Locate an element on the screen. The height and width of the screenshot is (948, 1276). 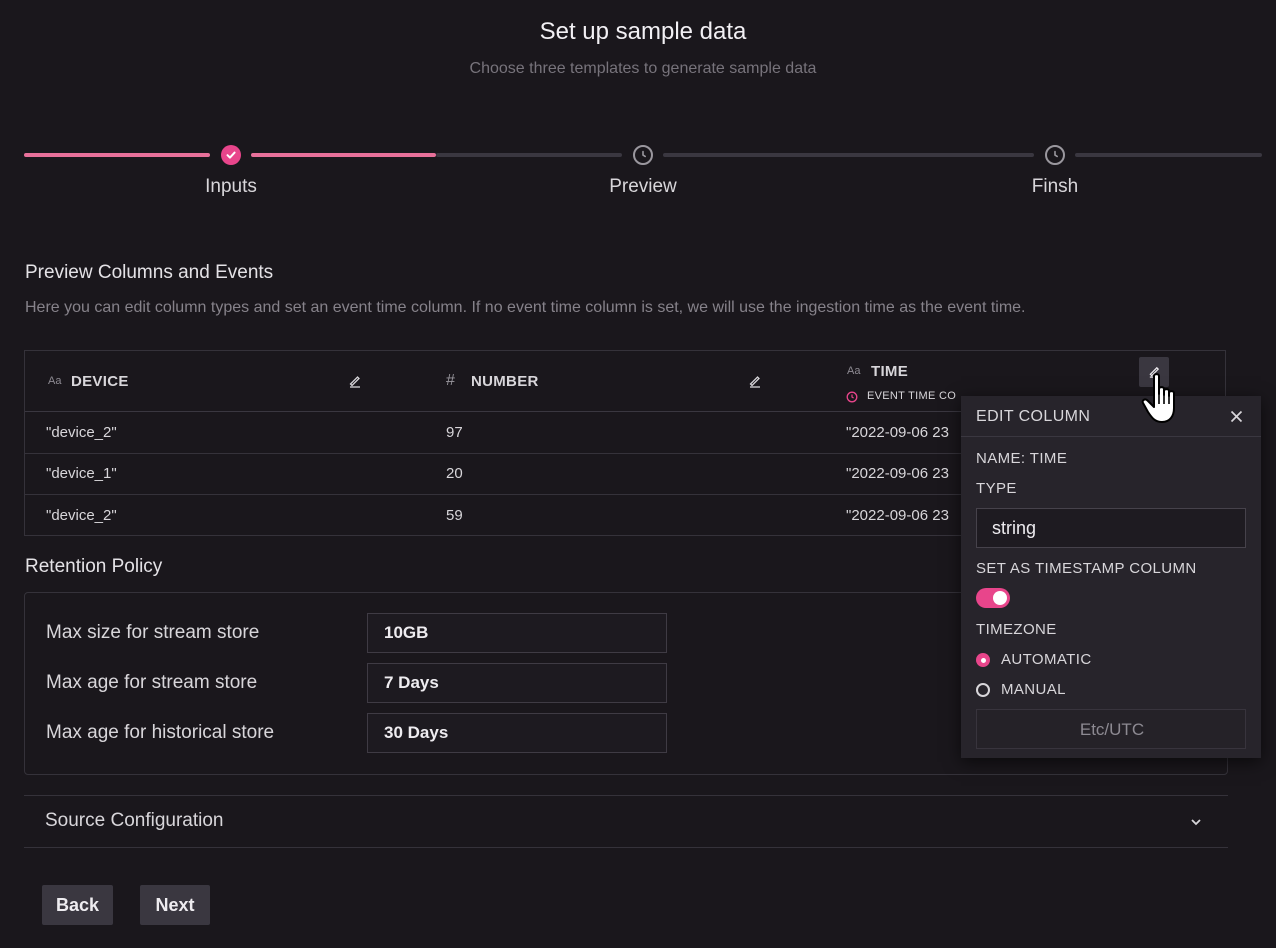
column-header-time: TIME is located at coordinates (890, 371).